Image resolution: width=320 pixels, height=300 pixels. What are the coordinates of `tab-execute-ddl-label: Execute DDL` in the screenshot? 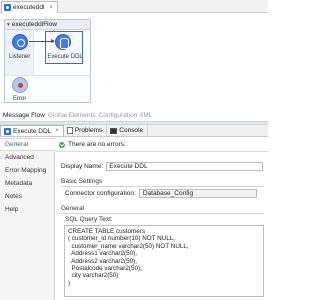 It's located at (32, 131).